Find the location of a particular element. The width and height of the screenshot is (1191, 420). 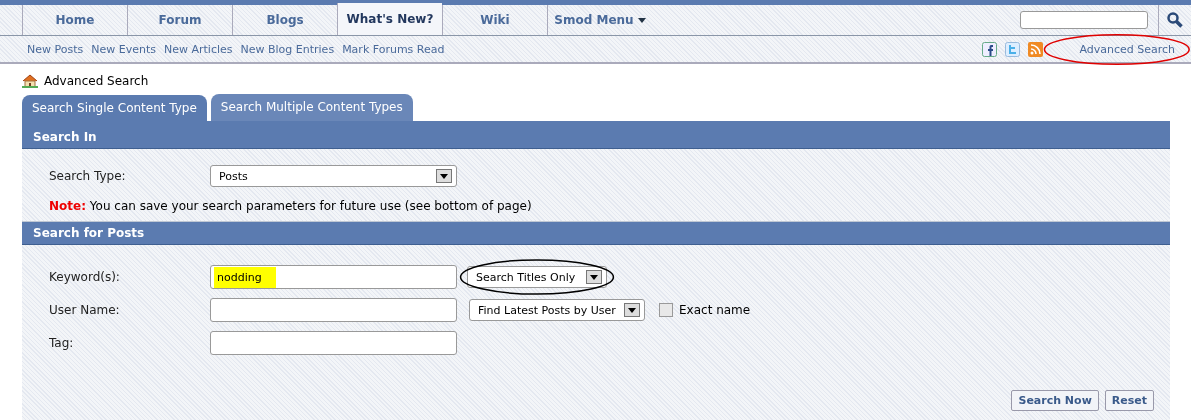

breadcrumb: Advanced Search is located at coordinates (96, 81).